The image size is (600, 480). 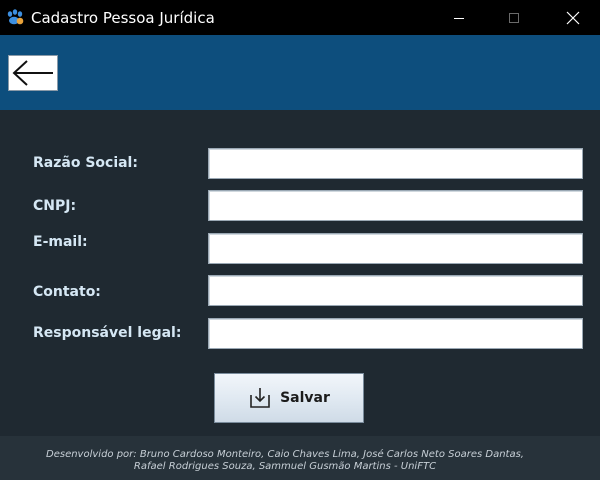 I want to click on minimize-button, so click(x=459, y=17).